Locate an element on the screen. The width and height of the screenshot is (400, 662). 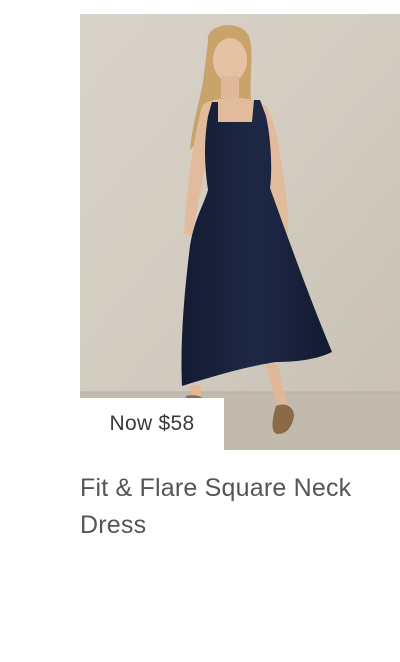
price-label: Now $58 is located at coordinates (152, 423).